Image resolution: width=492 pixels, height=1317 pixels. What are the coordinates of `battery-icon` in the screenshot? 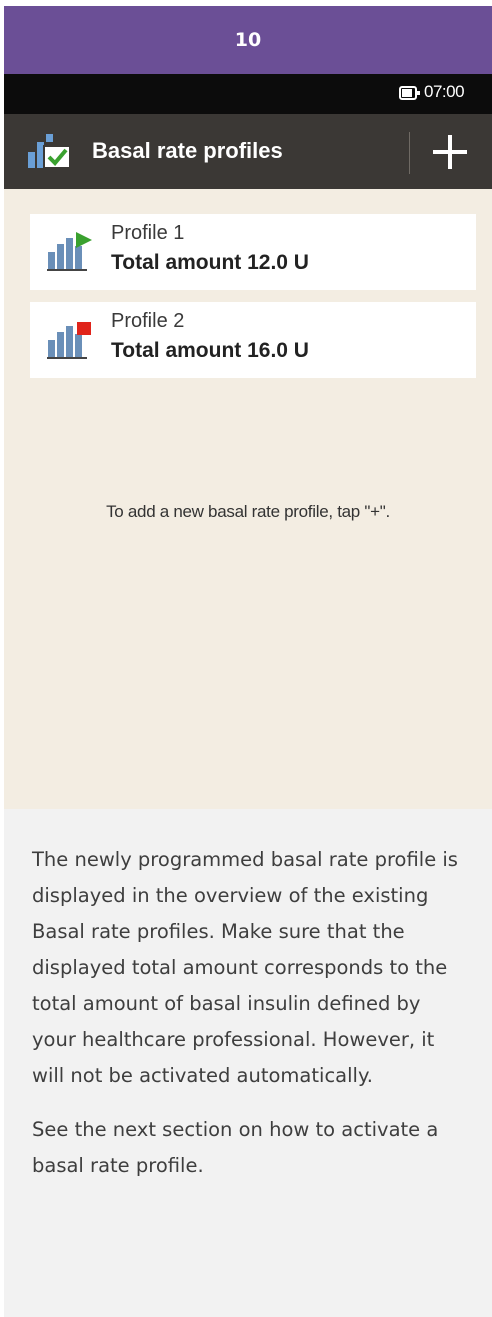 It's located at (409, 93).